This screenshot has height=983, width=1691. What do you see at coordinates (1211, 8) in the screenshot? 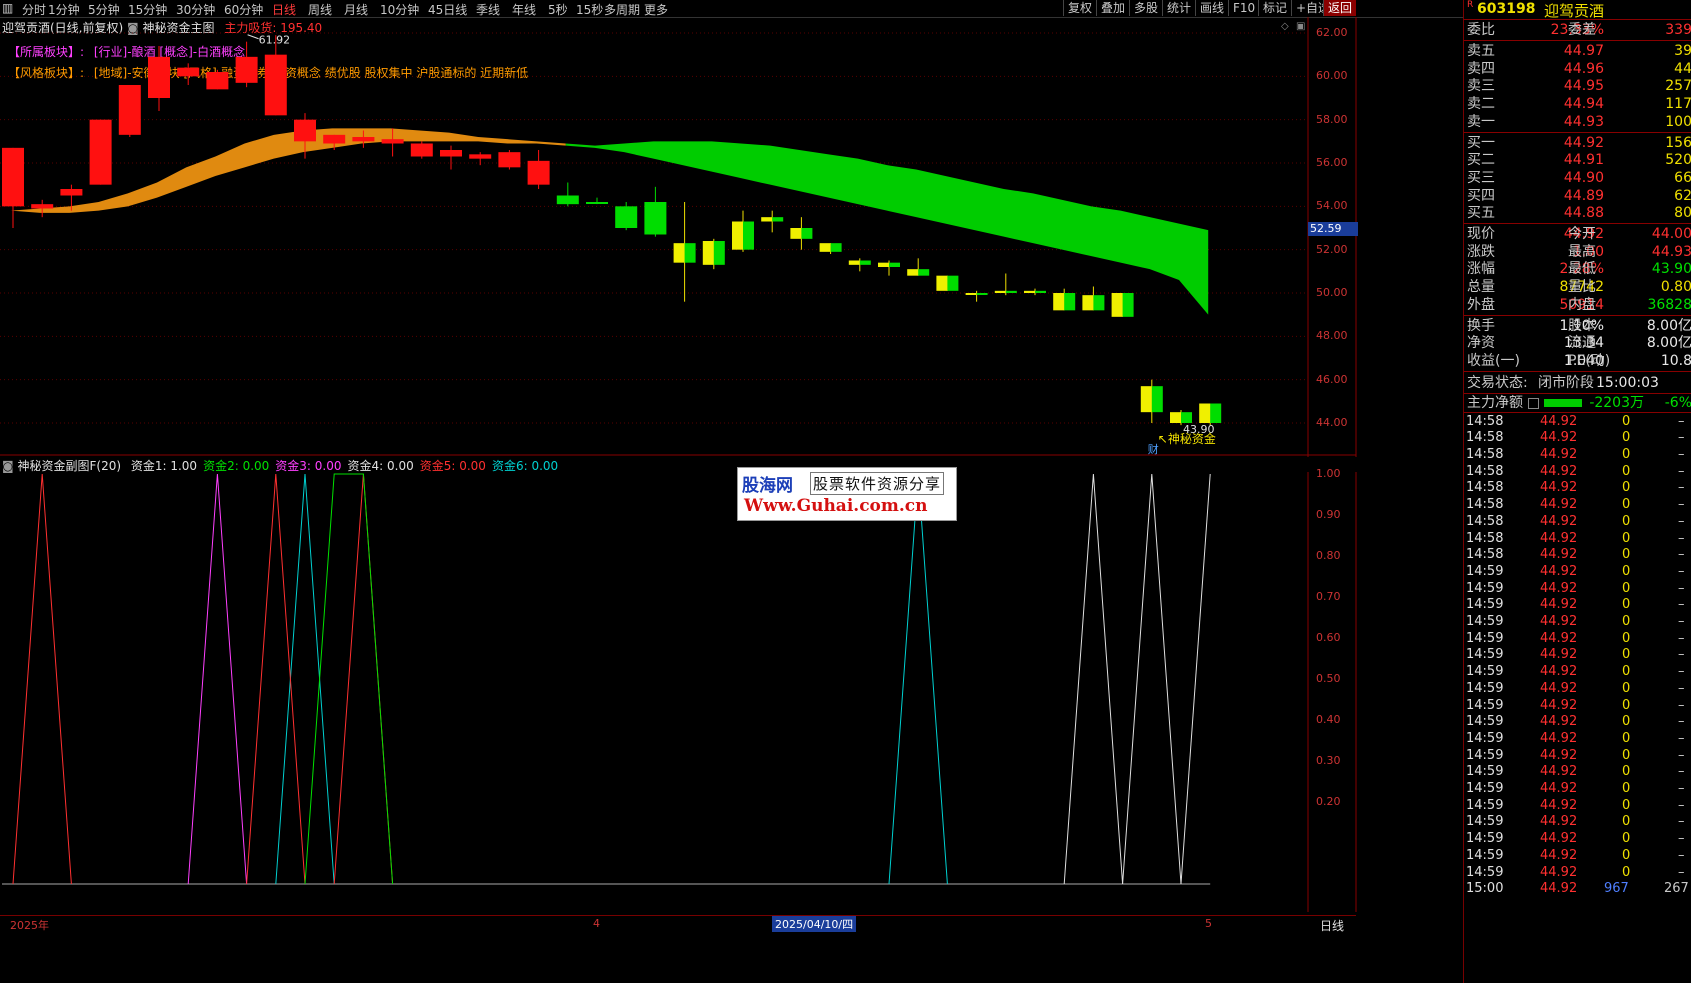
I see `tool-4: 画线` at bounding box center [1211, 8].